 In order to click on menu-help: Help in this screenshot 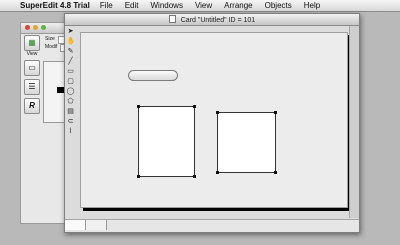, I will do `click(312, 5)`.